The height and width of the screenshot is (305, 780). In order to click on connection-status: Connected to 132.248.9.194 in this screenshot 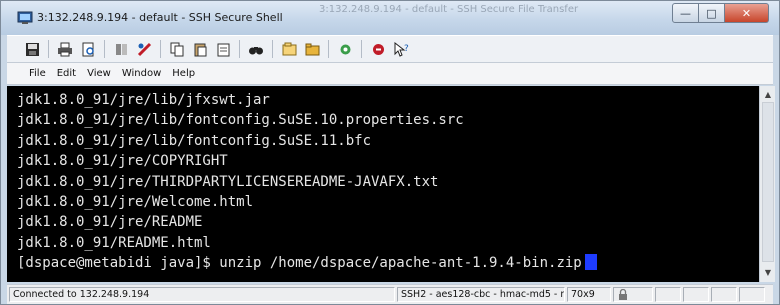, I will do `click(202, 294)`.